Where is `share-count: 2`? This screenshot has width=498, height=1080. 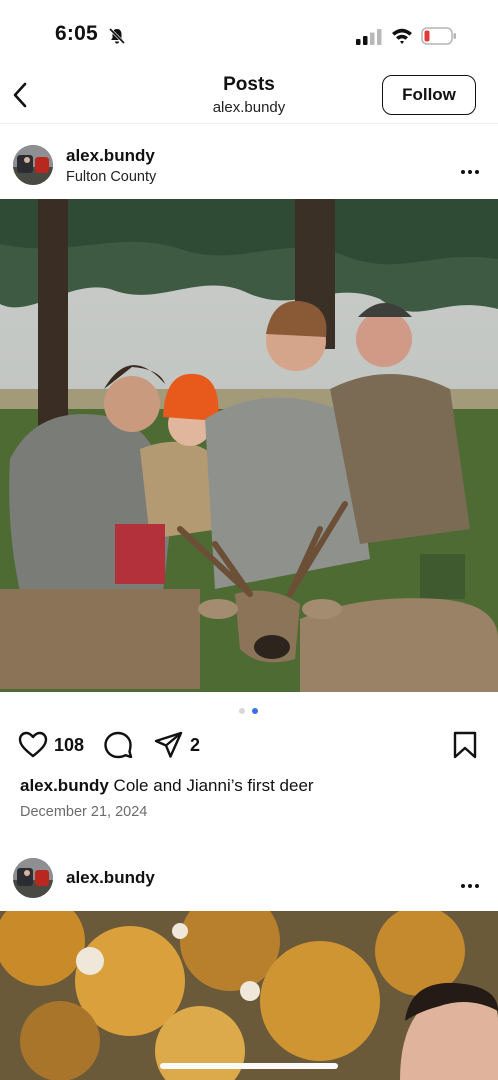
share-count: 2 is located at coordinates (195, 745).